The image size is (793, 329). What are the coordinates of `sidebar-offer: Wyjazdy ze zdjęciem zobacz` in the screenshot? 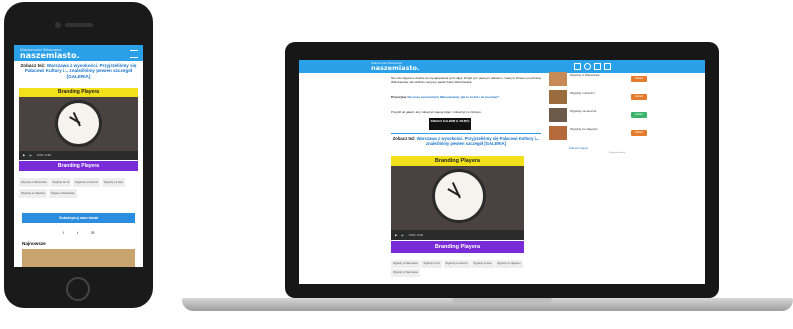 It's located at (598, 134).